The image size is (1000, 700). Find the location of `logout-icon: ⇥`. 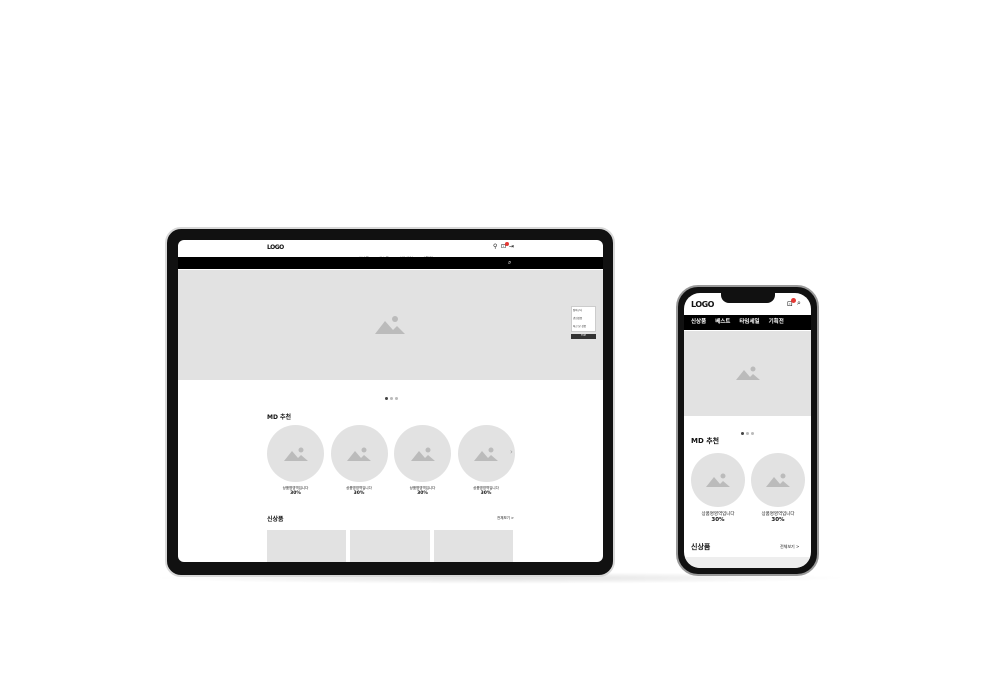

logout-icon: ⇥ is located at coordinates (511, 246).